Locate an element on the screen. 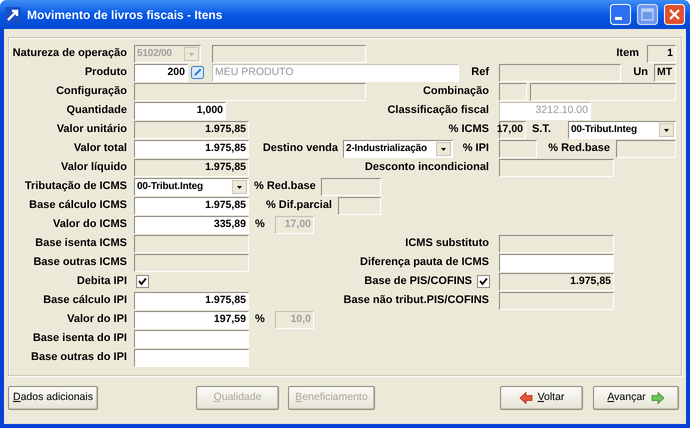 This screenshot has width=690, height=428. input-field: 1,000 is located at coordinates (180, 111).